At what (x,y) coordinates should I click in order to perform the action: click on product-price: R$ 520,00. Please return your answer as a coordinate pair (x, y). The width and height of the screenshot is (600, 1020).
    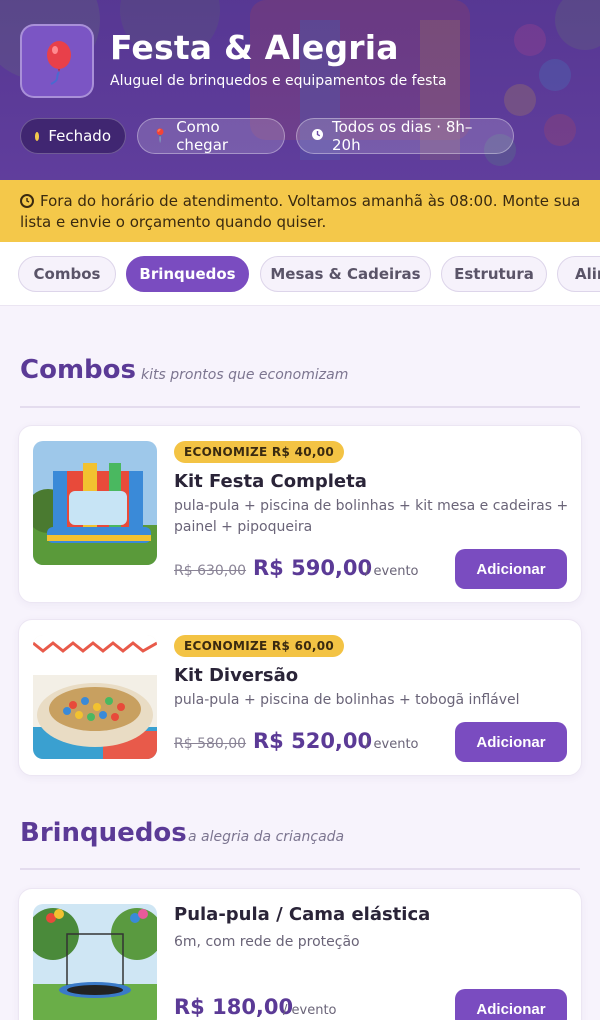
    Looking at the image, I should click on (313, 741).